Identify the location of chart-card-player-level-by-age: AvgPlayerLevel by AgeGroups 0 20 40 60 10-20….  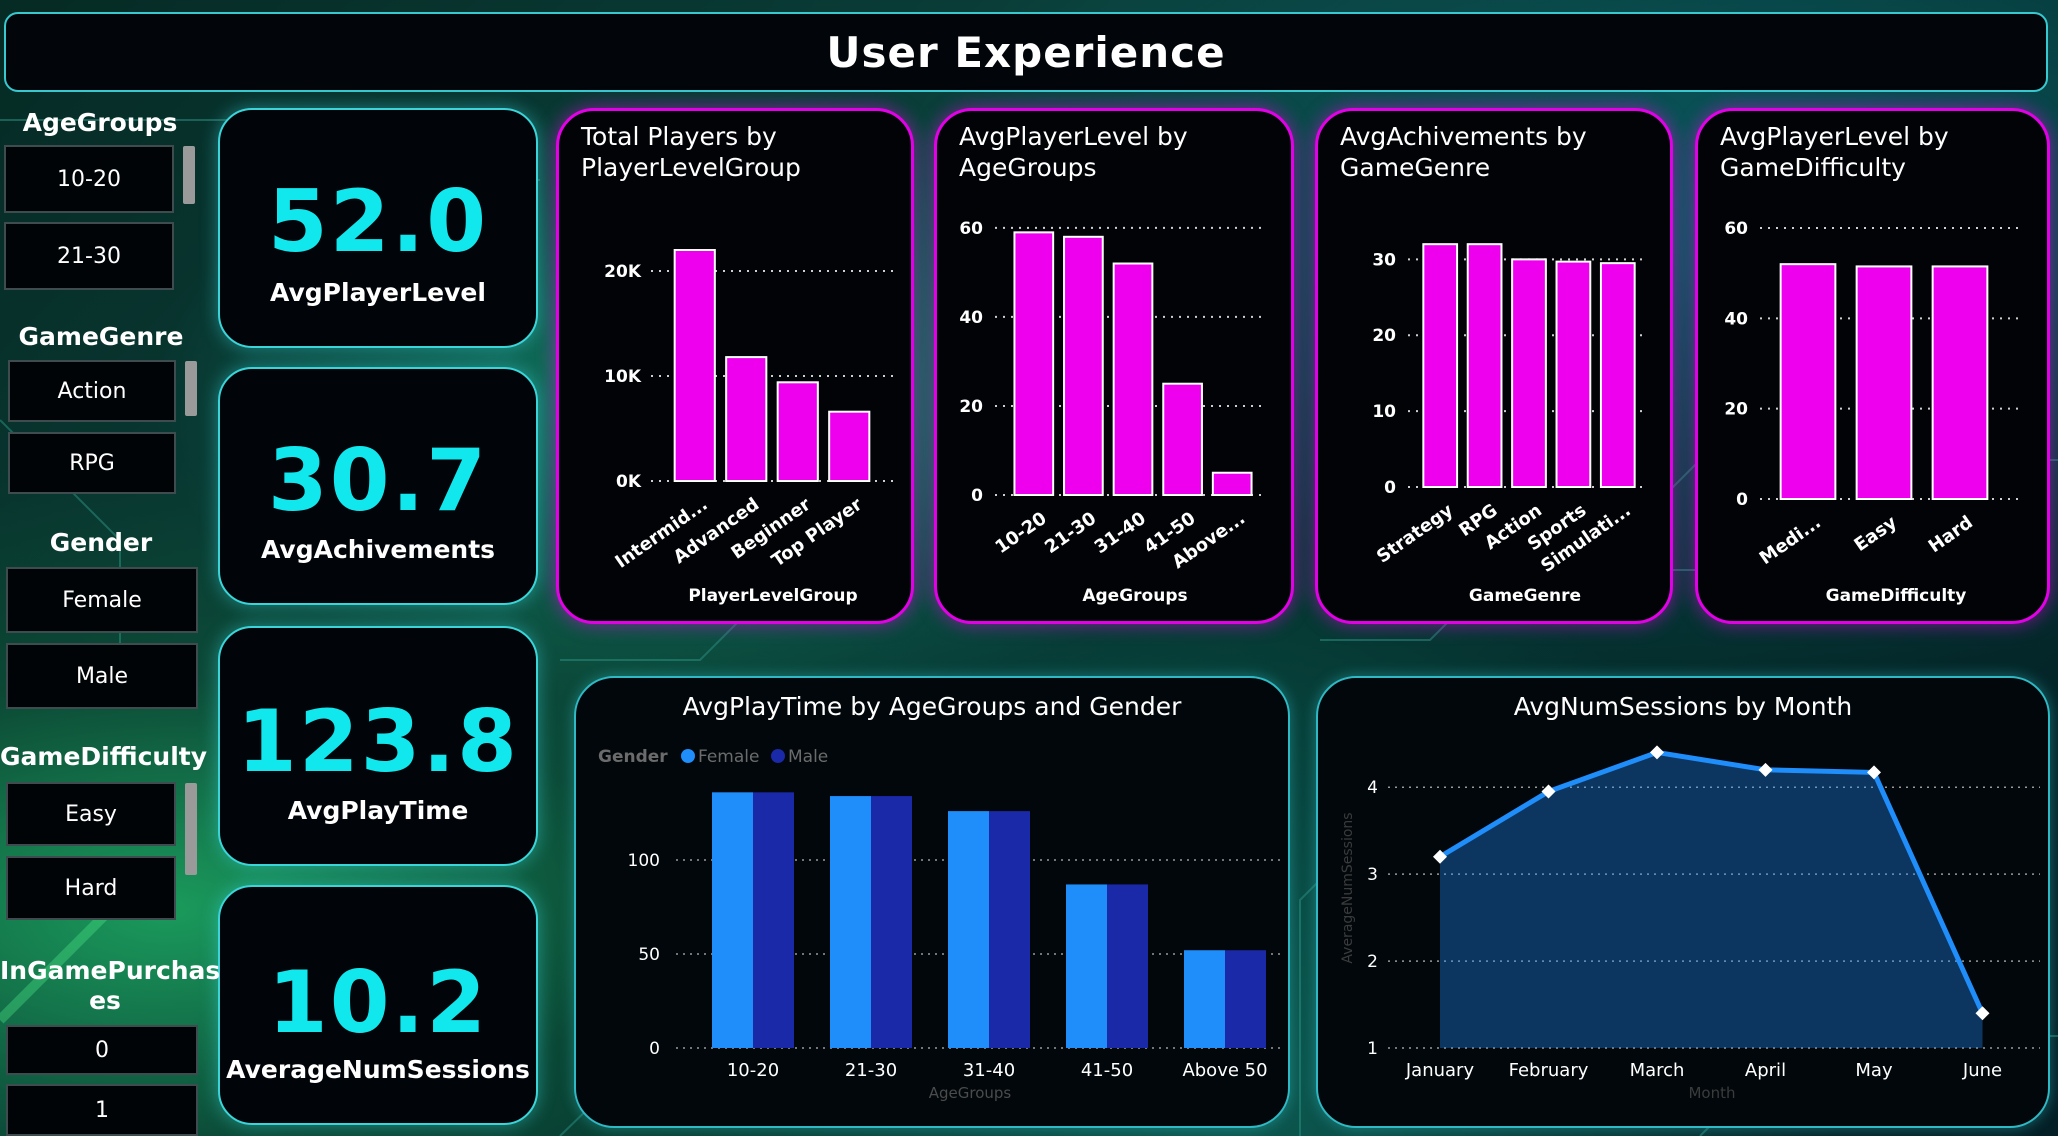
(1114, 366).